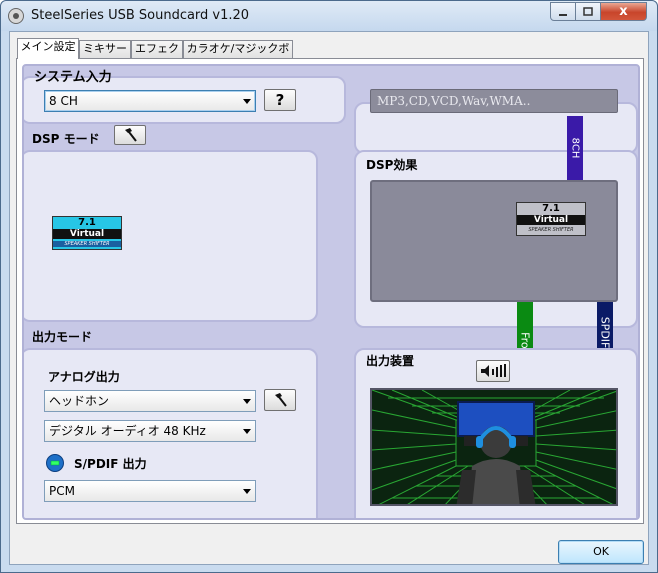 Image resolution: width=658 pixels, height=573 pixels. I want to click on input-channel-select: 8 CH, so click(150, 101).